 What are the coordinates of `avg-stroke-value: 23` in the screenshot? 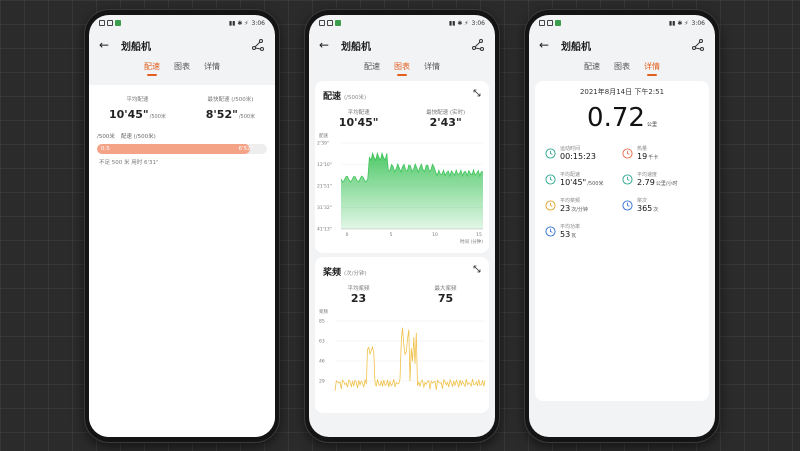 It's located at (358, 298).